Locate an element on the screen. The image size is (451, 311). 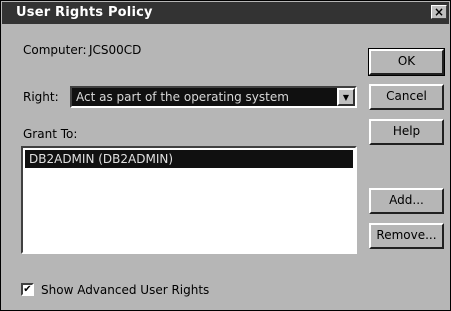
show-advanced-checkbox: ✔ is located at coordinates (27, 289).